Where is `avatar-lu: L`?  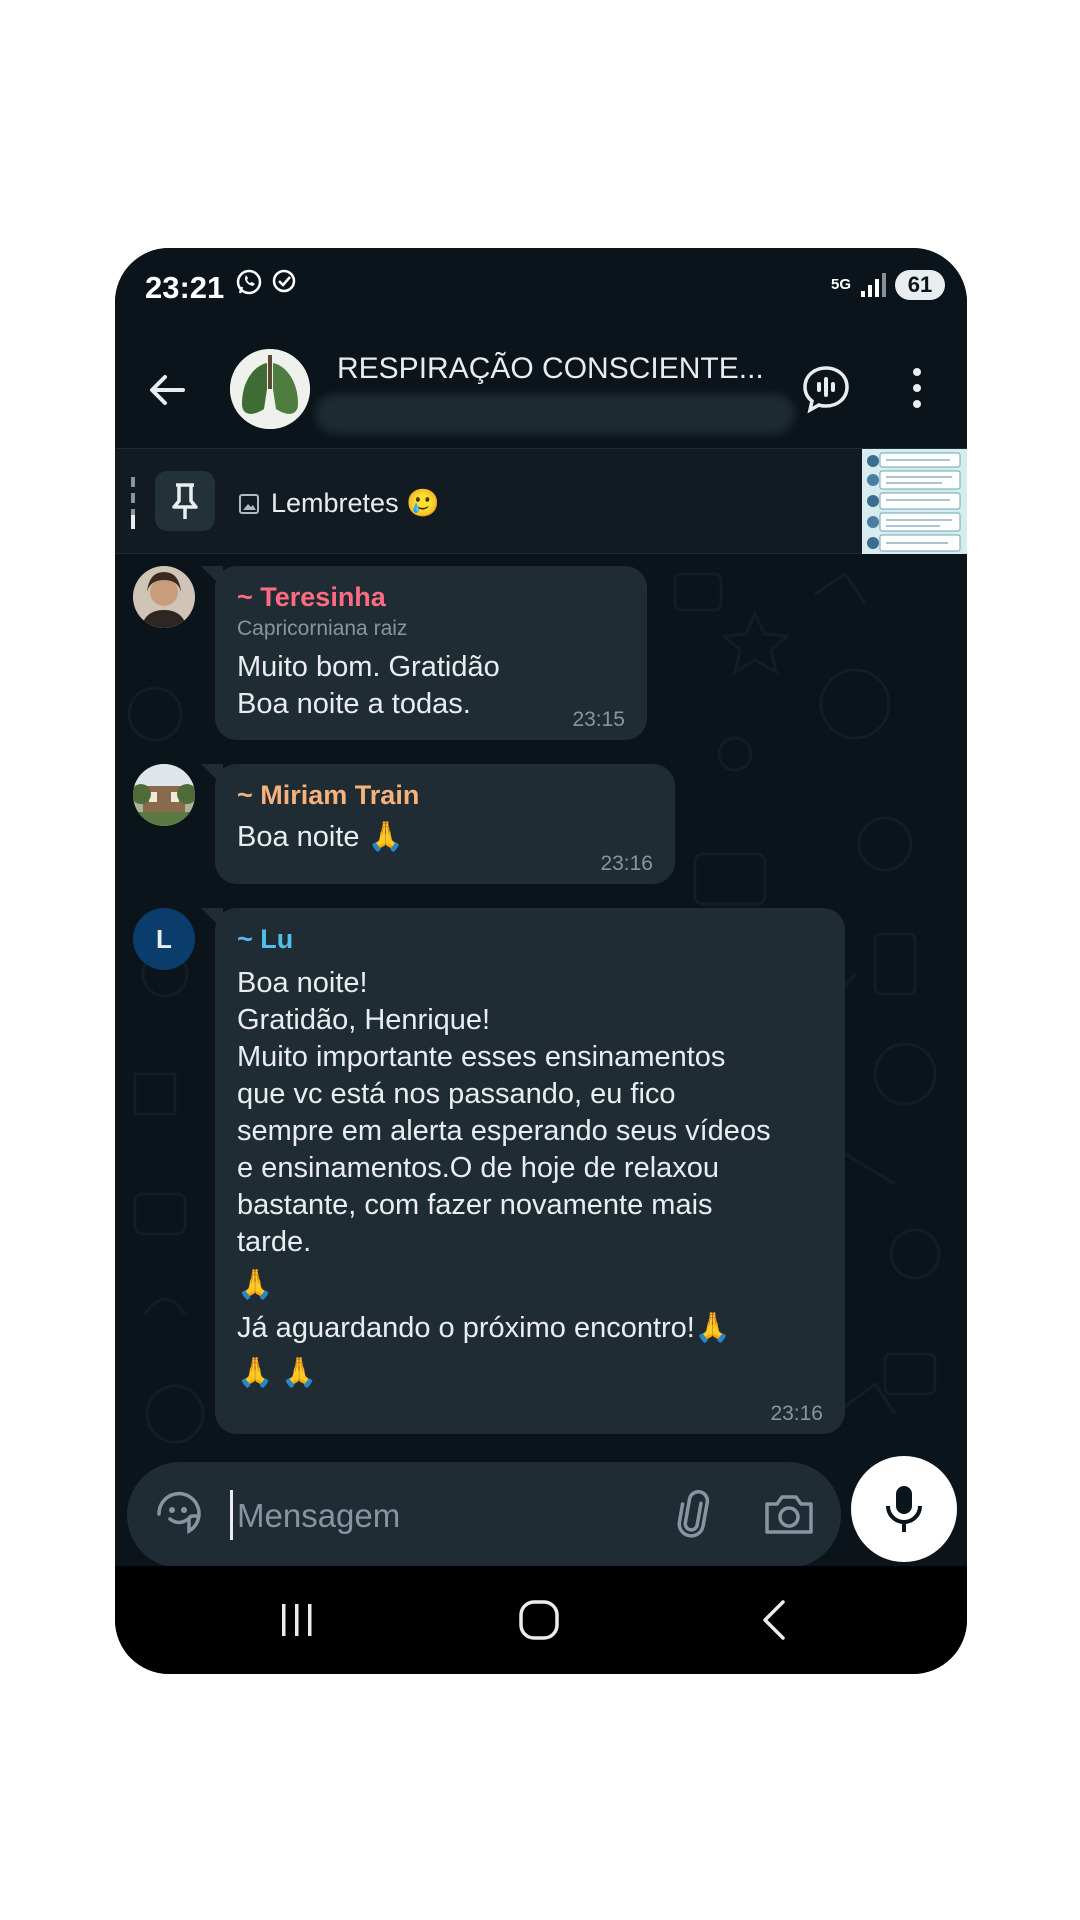 avatar-lu: L is located at coordinates (164, 939).